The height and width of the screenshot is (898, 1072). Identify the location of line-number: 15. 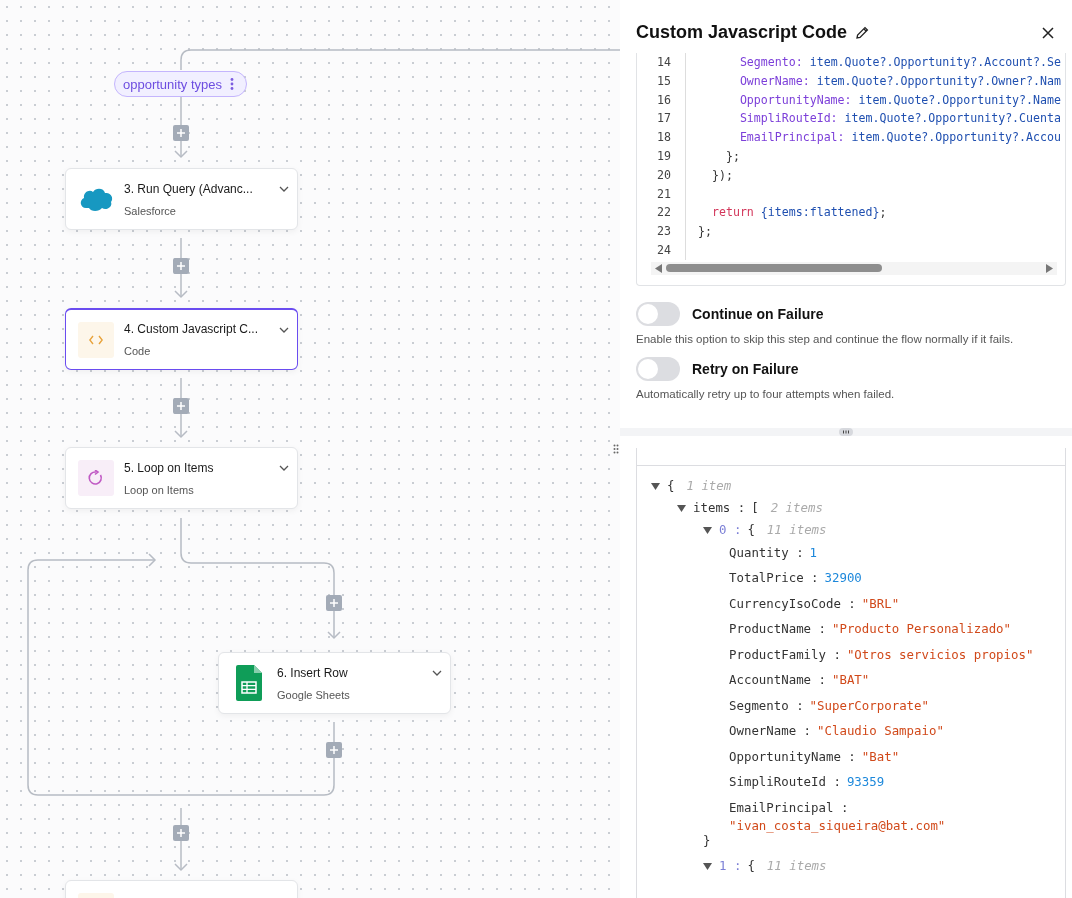
(661, 81).